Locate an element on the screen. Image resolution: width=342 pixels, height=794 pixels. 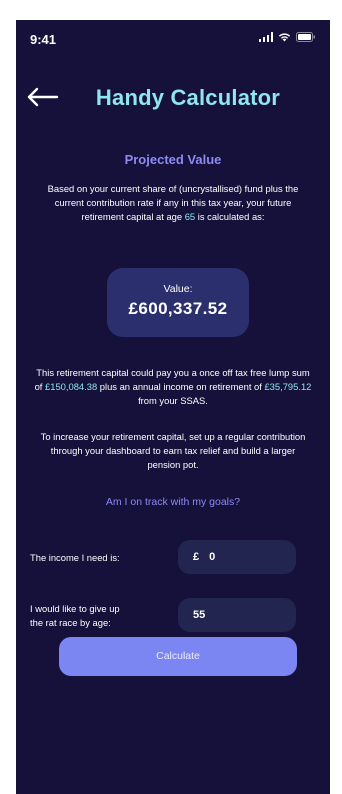
retirement-age-highlight: 65 is located at coordinates (190, 216).